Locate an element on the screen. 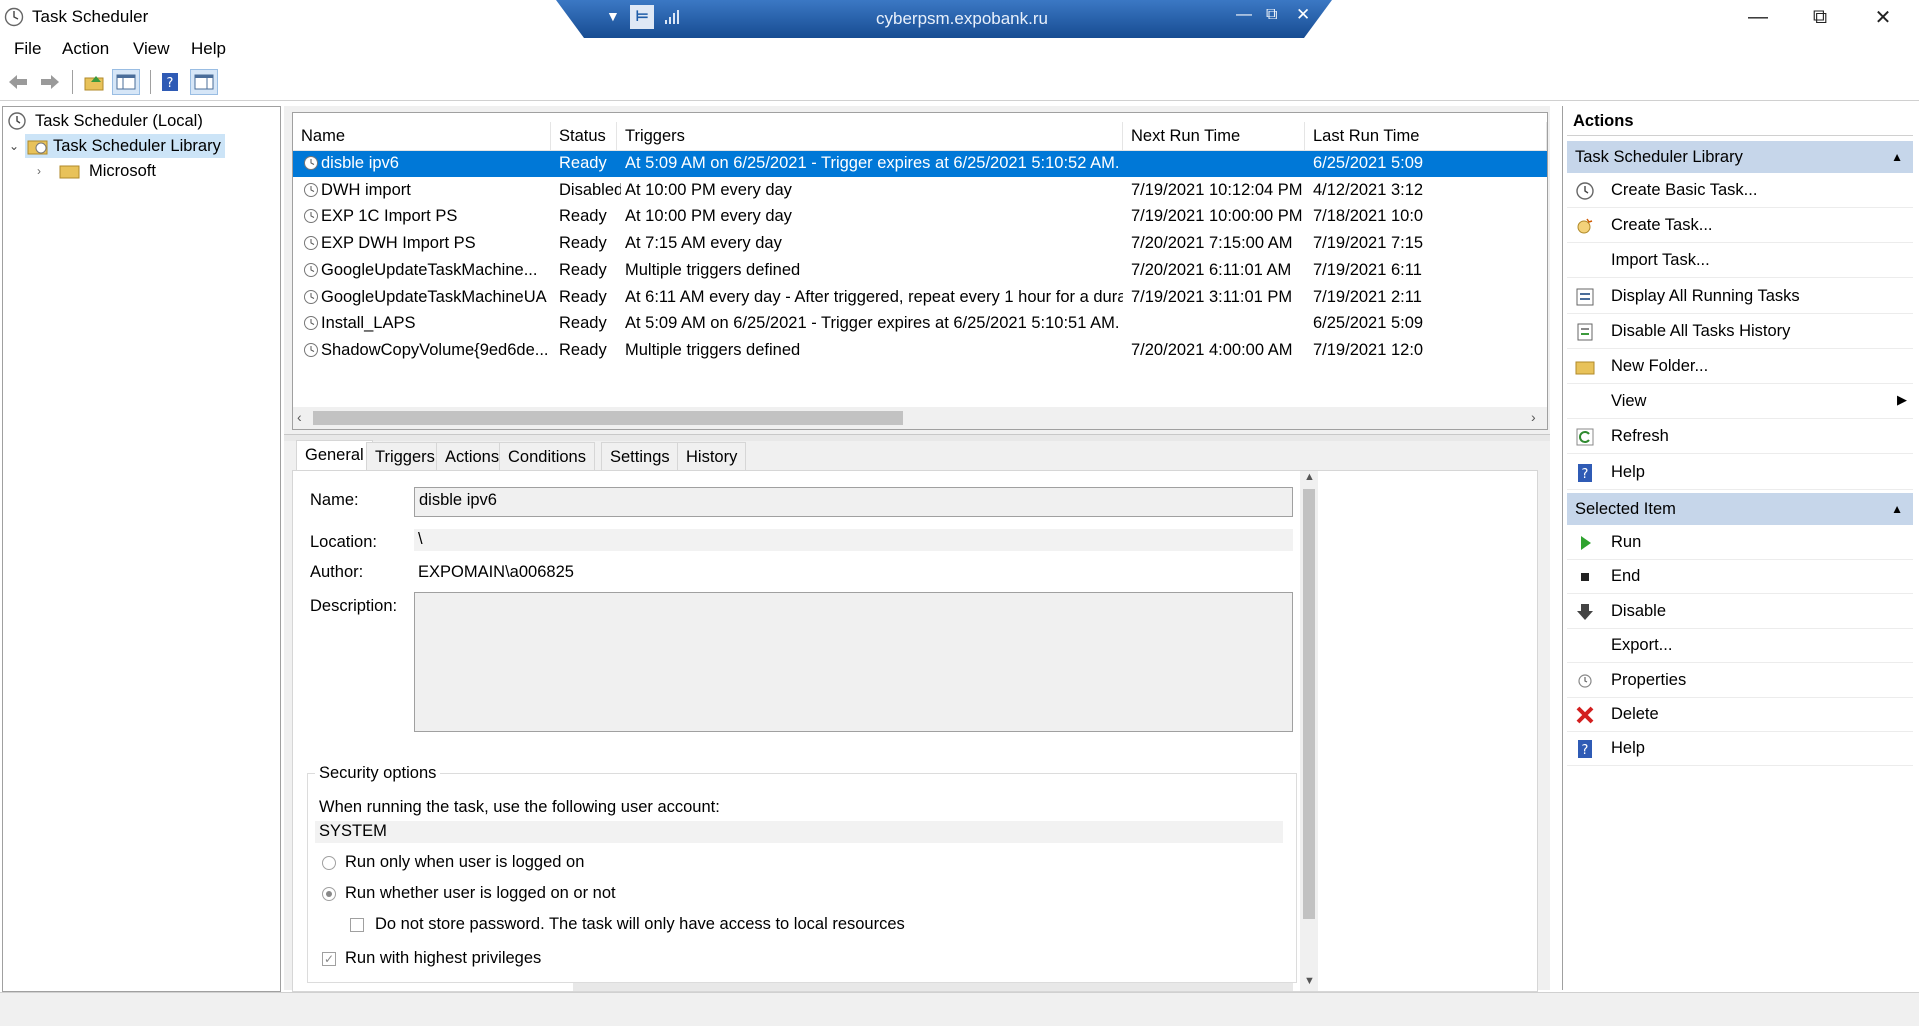  tree-item-task-scheduler-local: Task Scheduler (Local) is located at coordinates (105, 121).